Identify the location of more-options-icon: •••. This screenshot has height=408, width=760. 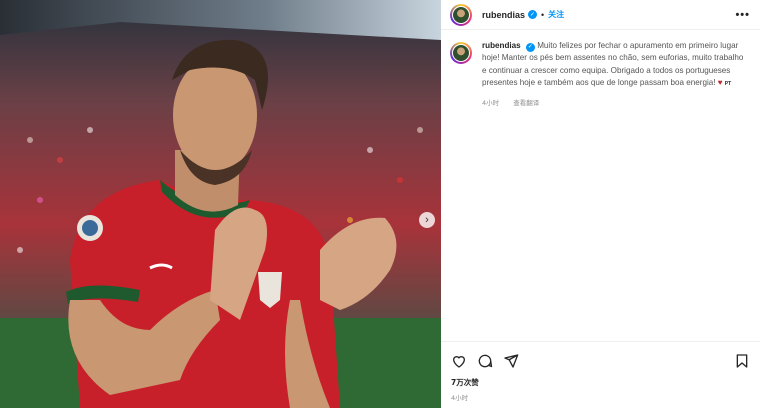
(742, 15).